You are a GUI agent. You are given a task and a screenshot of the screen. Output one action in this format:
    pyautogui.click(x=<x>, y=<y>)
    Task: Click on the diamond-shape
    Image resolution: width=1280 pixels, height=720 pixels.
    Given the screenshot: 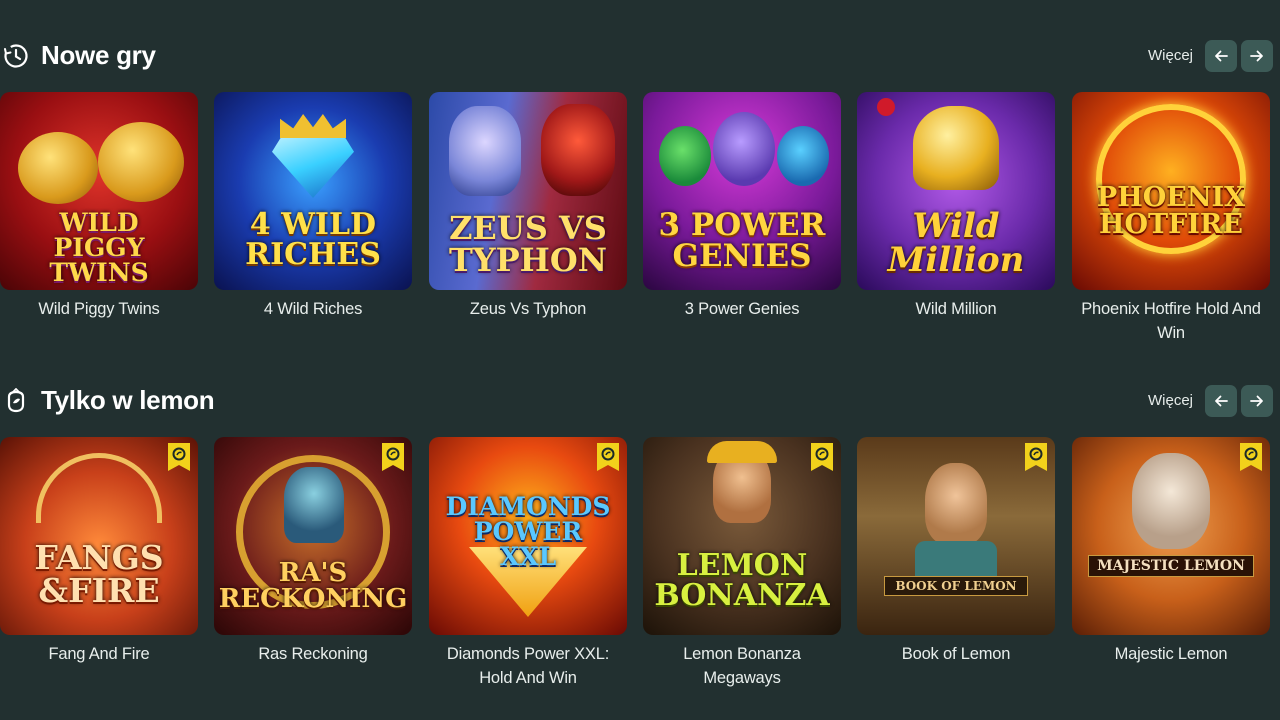 What is the action you would take?
    pyautogui.click(x=313, y=165)
    